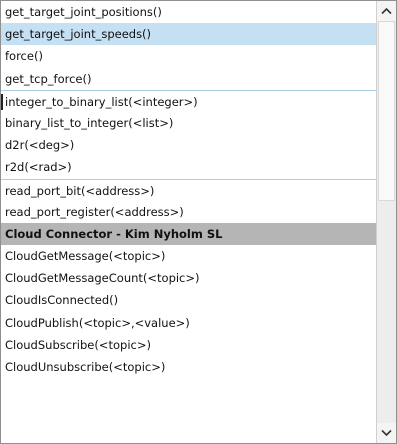  Describe the element at coordinates (189, 367) in the screenshot. I see `list-item: CloudUnsubscribe(<topic>)` at that location.